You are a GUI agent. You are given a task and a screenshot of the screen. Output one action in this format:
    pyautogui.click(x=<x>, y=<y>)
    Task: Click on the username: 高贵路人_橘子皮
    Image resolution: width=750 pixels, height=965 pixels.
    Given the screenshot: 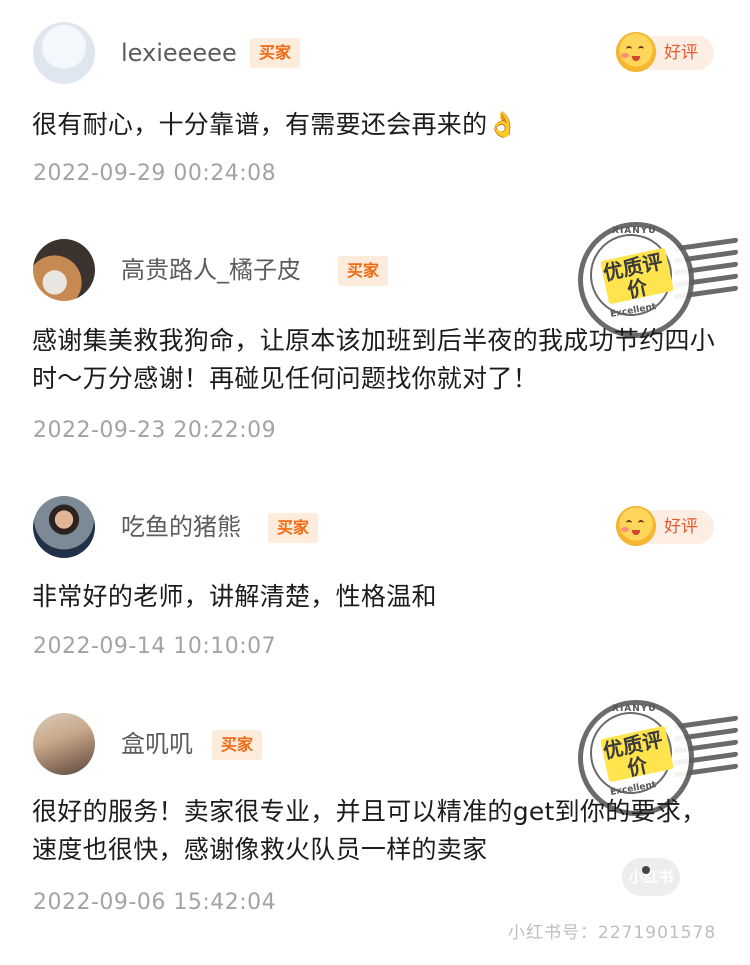 What is the action you would take?
    pyautogui.click(x=211, y=270)
    